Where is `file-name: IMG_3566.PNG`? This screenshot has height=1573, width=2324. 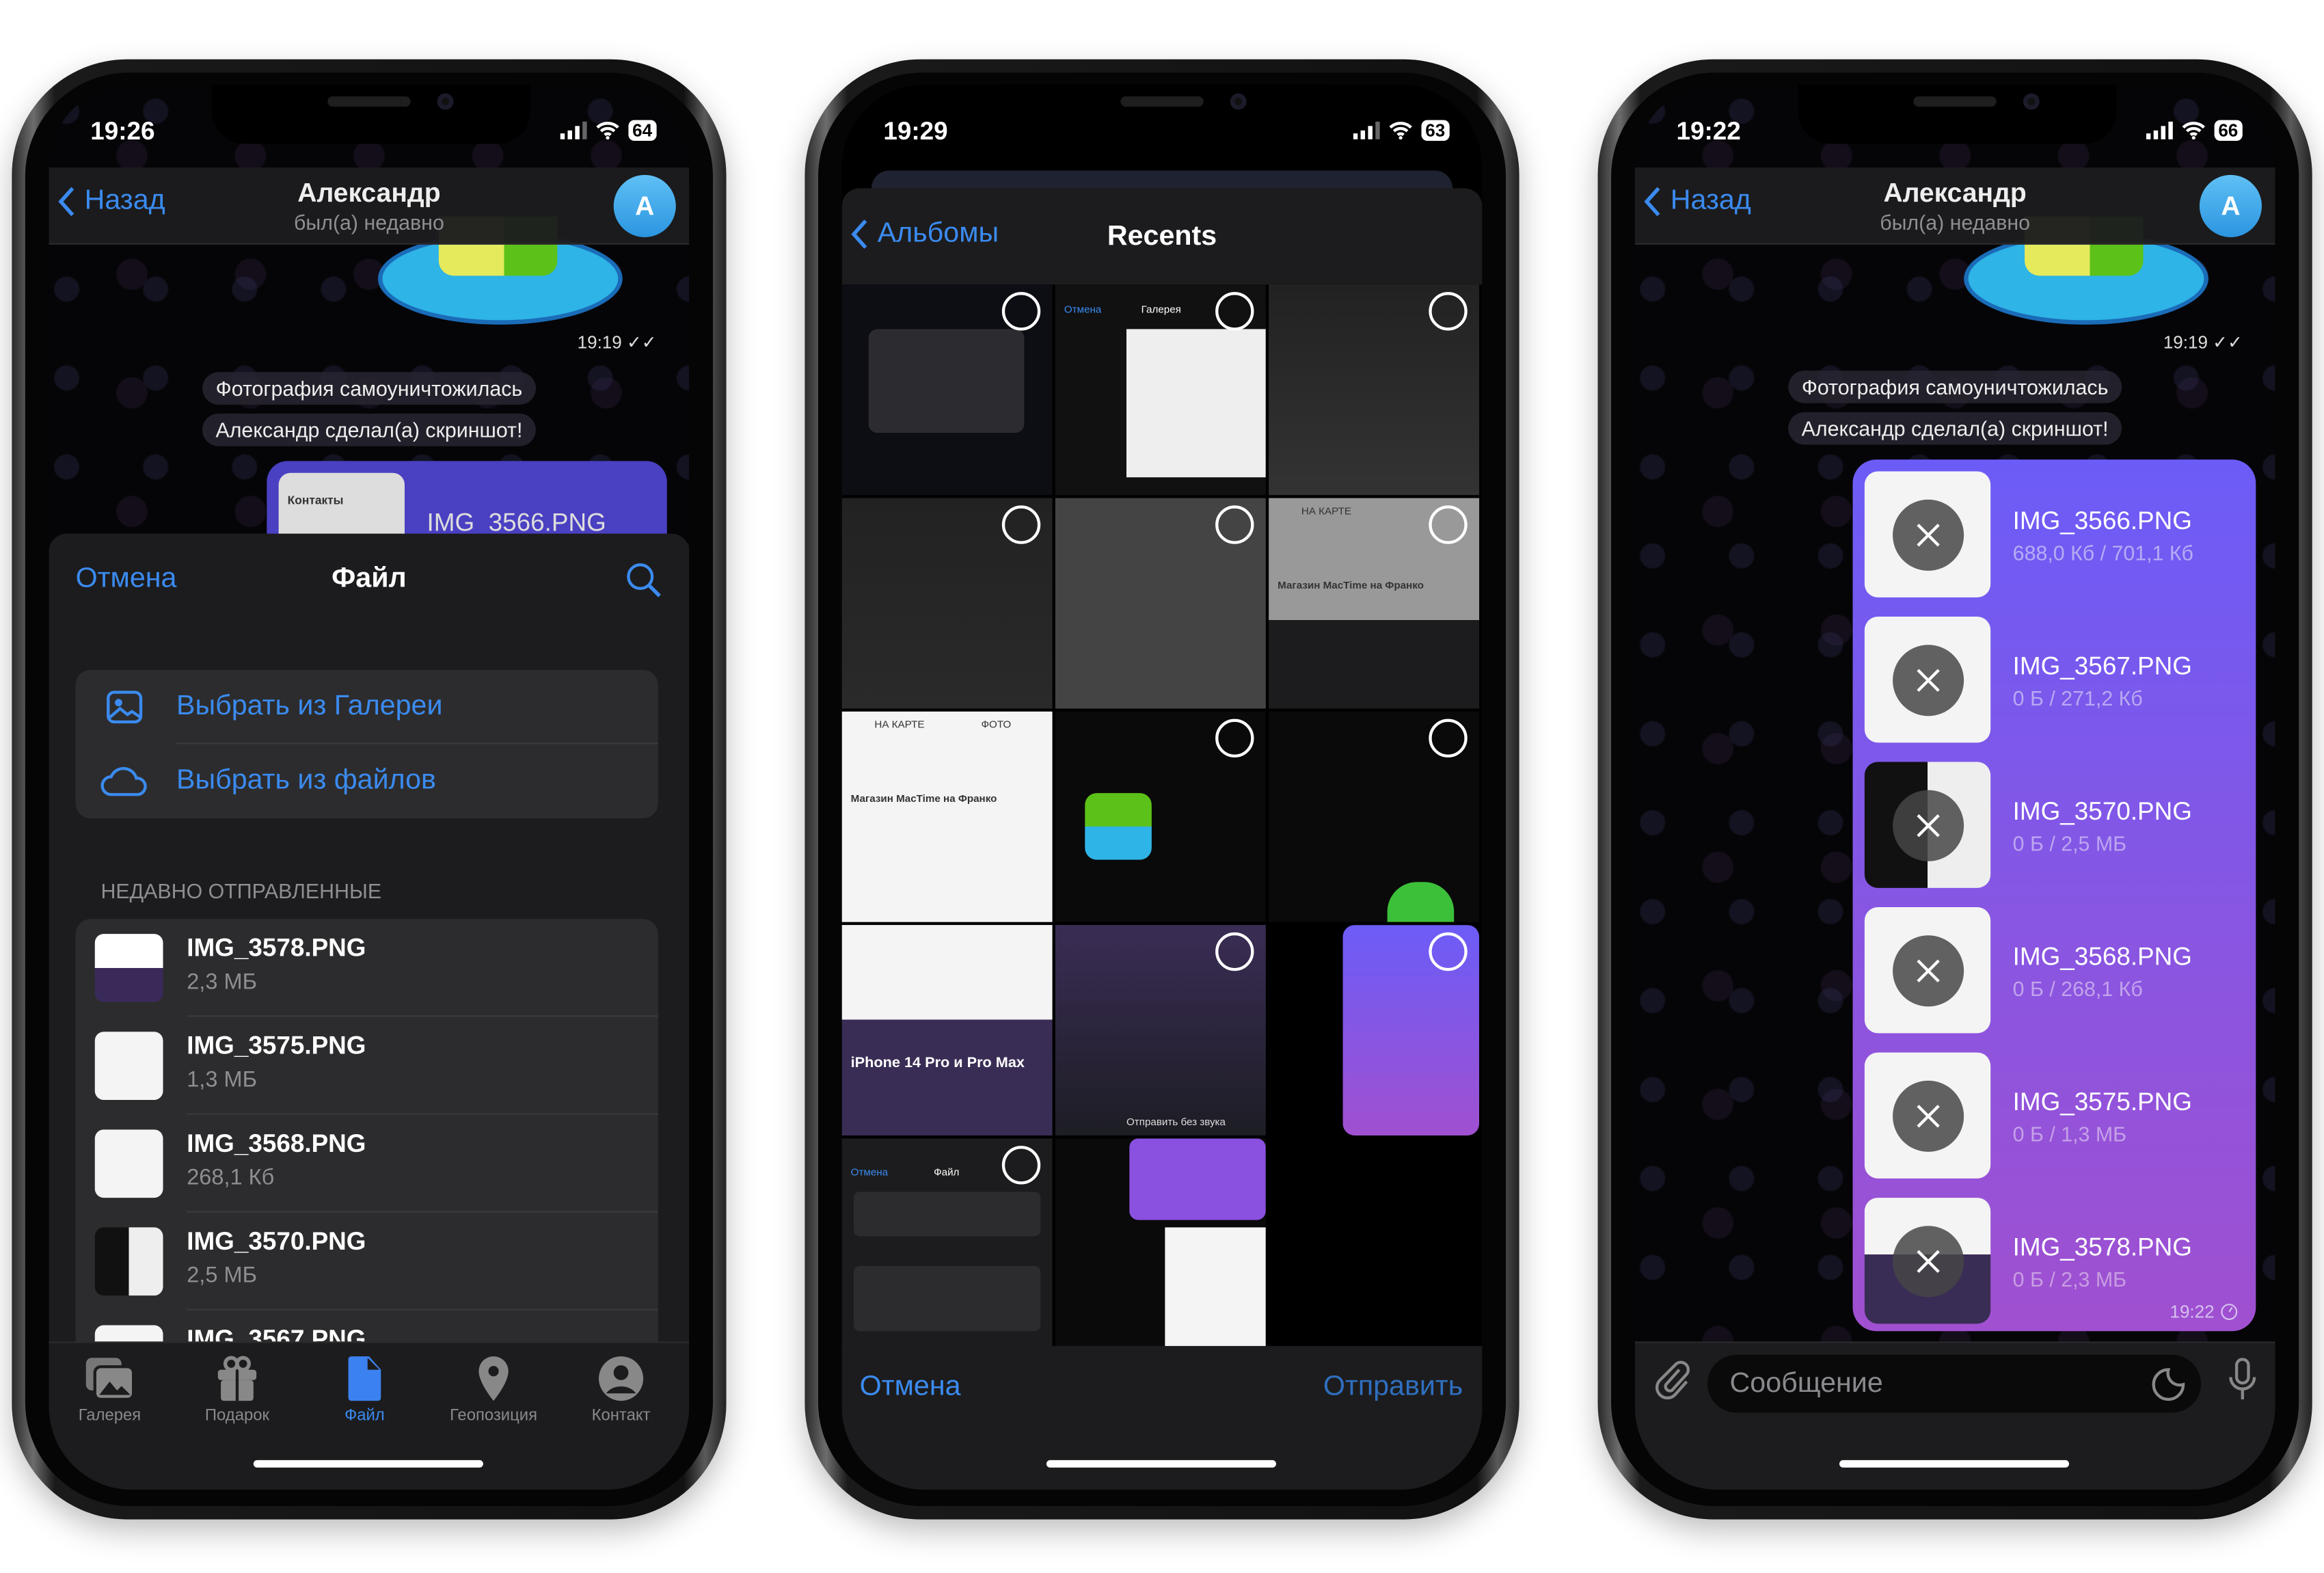
file-name: IMG_3566.PNG is located at coordinates (2102, 521).